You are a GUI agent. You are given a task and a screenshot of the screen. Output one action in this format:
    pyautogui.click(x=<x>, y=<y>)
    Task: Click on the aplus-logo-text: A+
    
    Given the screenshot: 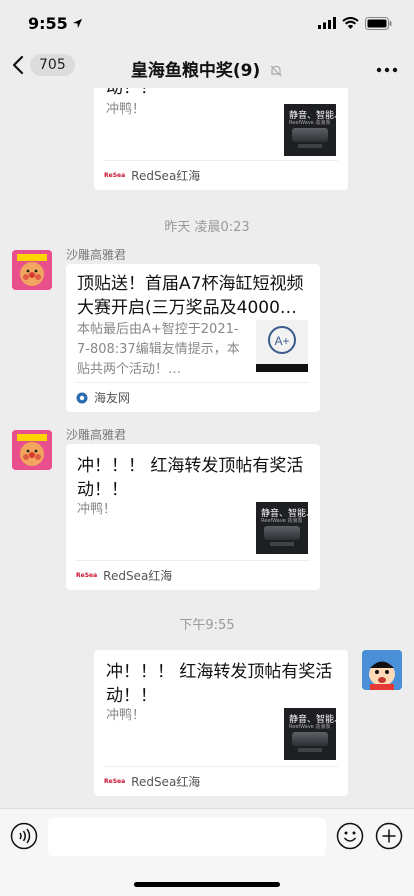 What is the action you would take?
    pyautogui.click(x=281, y=341)
    